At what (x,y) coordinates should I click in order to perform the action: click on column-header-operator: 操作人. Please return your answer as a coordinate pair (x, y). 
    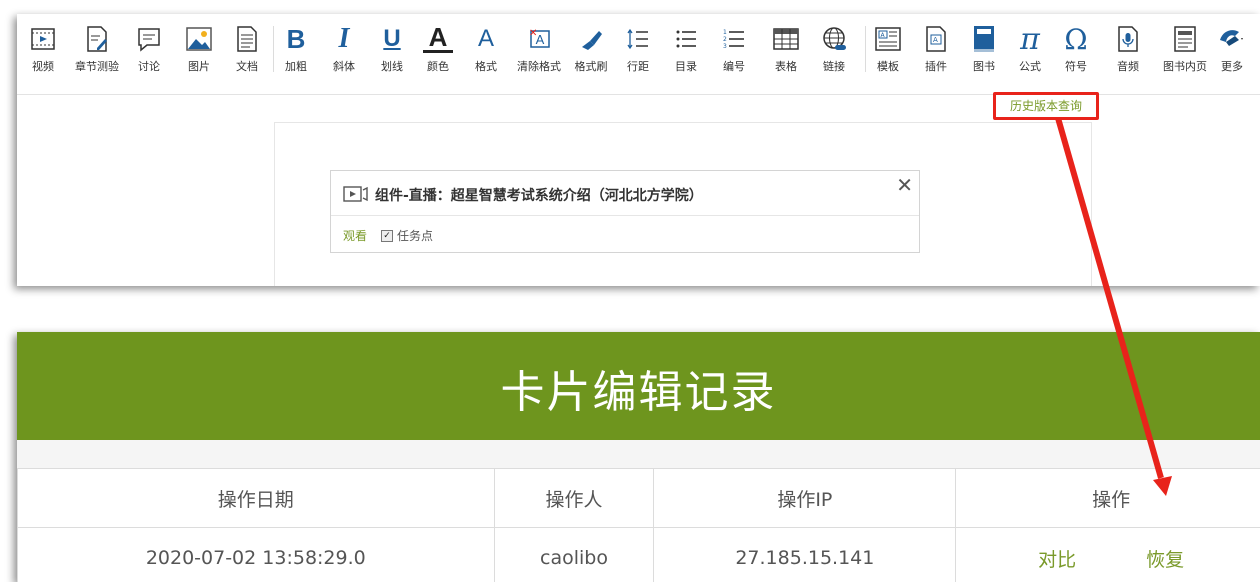
    Looking at the image, I should click on (574, 498).